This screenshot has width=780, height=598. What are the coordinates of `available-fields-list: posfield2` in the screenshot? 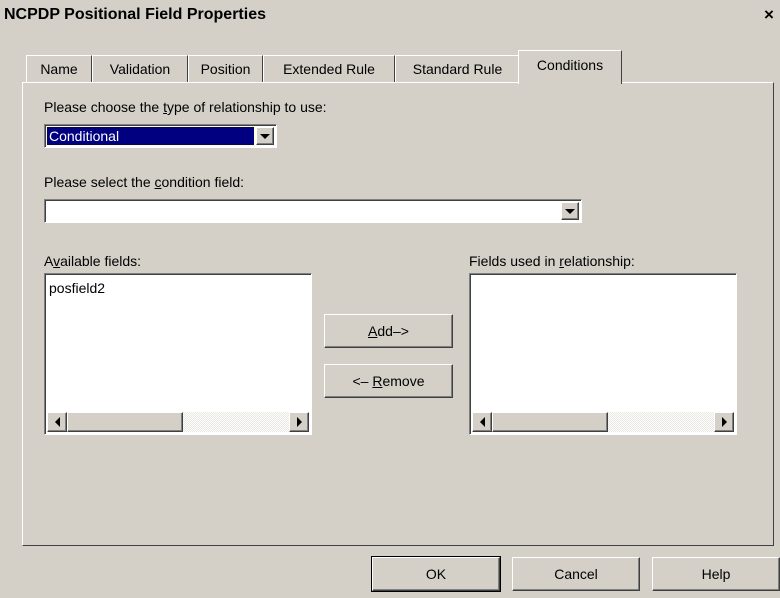 It's located at (178, 354).